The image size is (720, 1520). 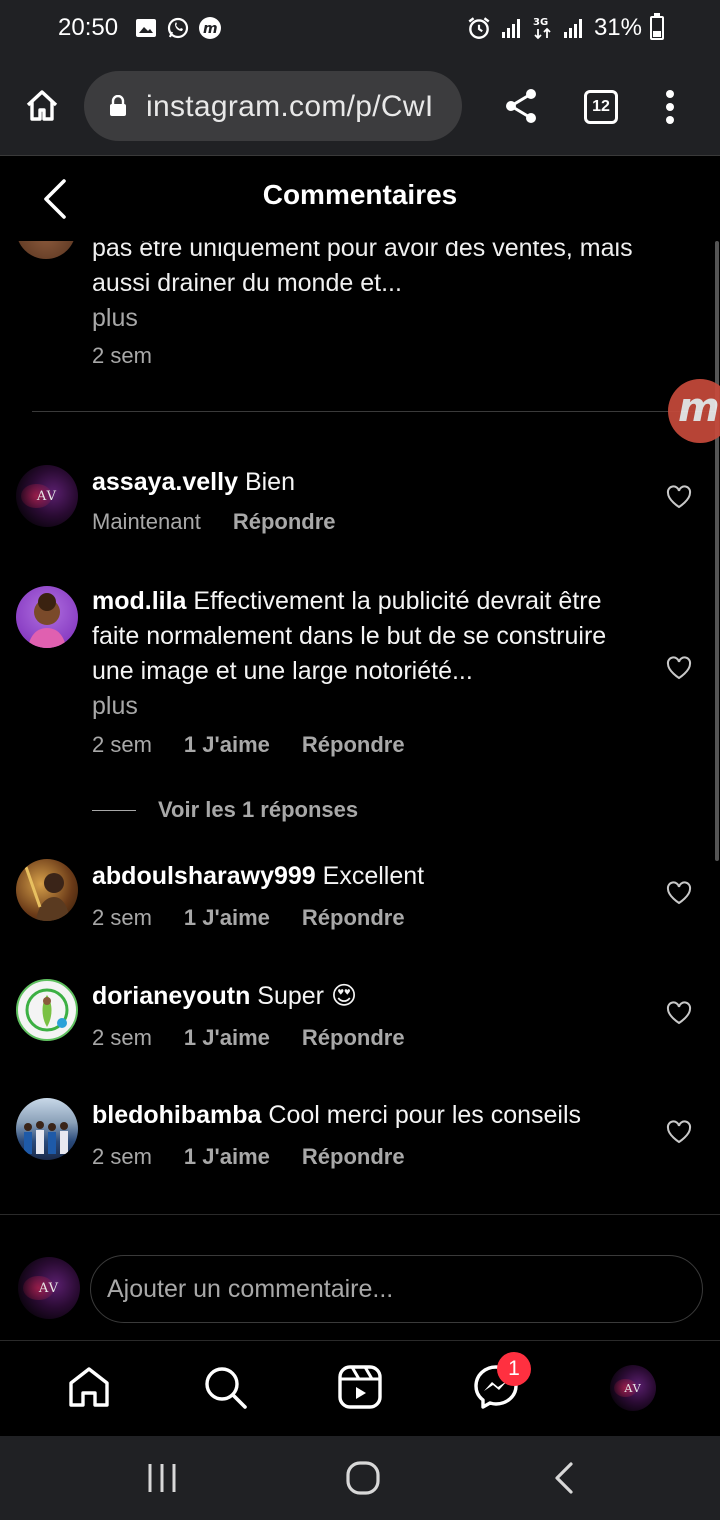 I want to click on search-icon, so click(x=225, y=1387).